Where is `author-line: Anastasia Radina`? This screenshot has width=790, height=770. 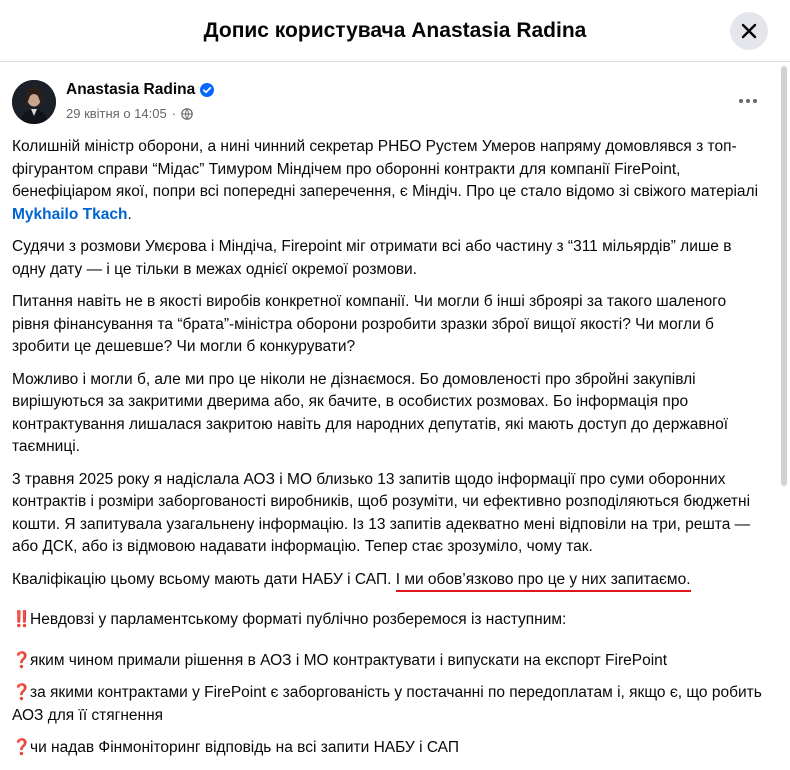 author-line: Anastasia Radina is located at coordinates (140, 90).